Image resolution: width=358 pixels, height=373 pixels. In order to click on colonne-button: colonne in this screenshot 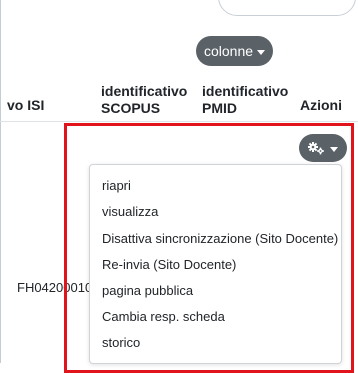, I will do `click(234, 51)`.